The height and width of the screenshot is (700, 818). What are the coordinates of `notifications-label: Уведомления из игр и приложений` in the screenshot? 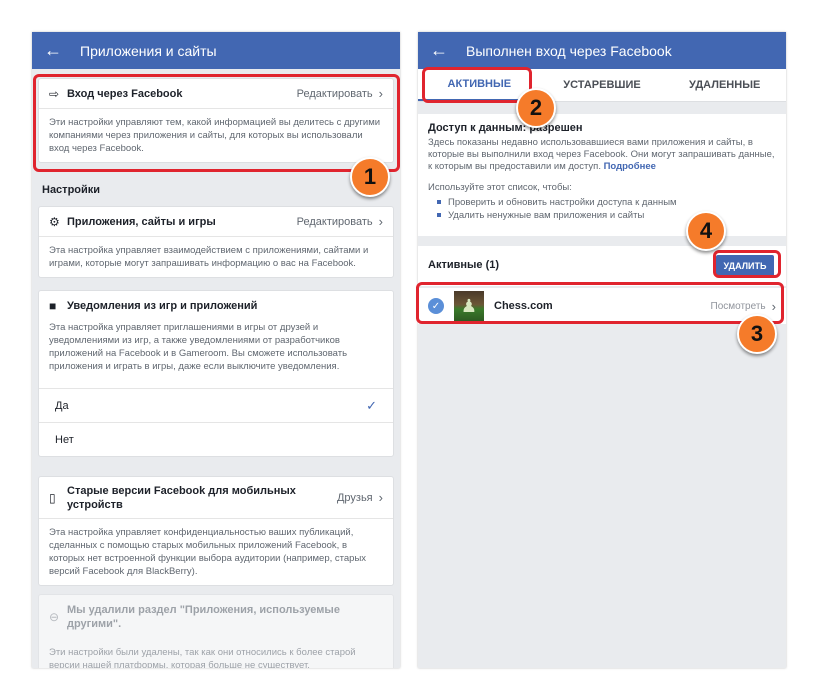 It's located at (162, 306).